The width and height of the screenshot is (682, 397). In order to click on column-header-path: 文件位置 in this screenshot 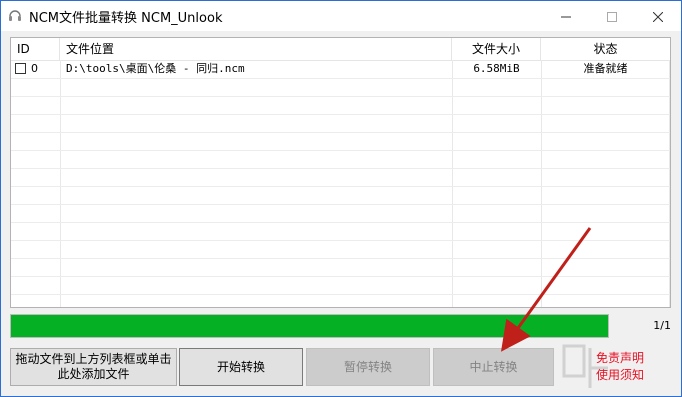, I will do `click(256, 49)`.